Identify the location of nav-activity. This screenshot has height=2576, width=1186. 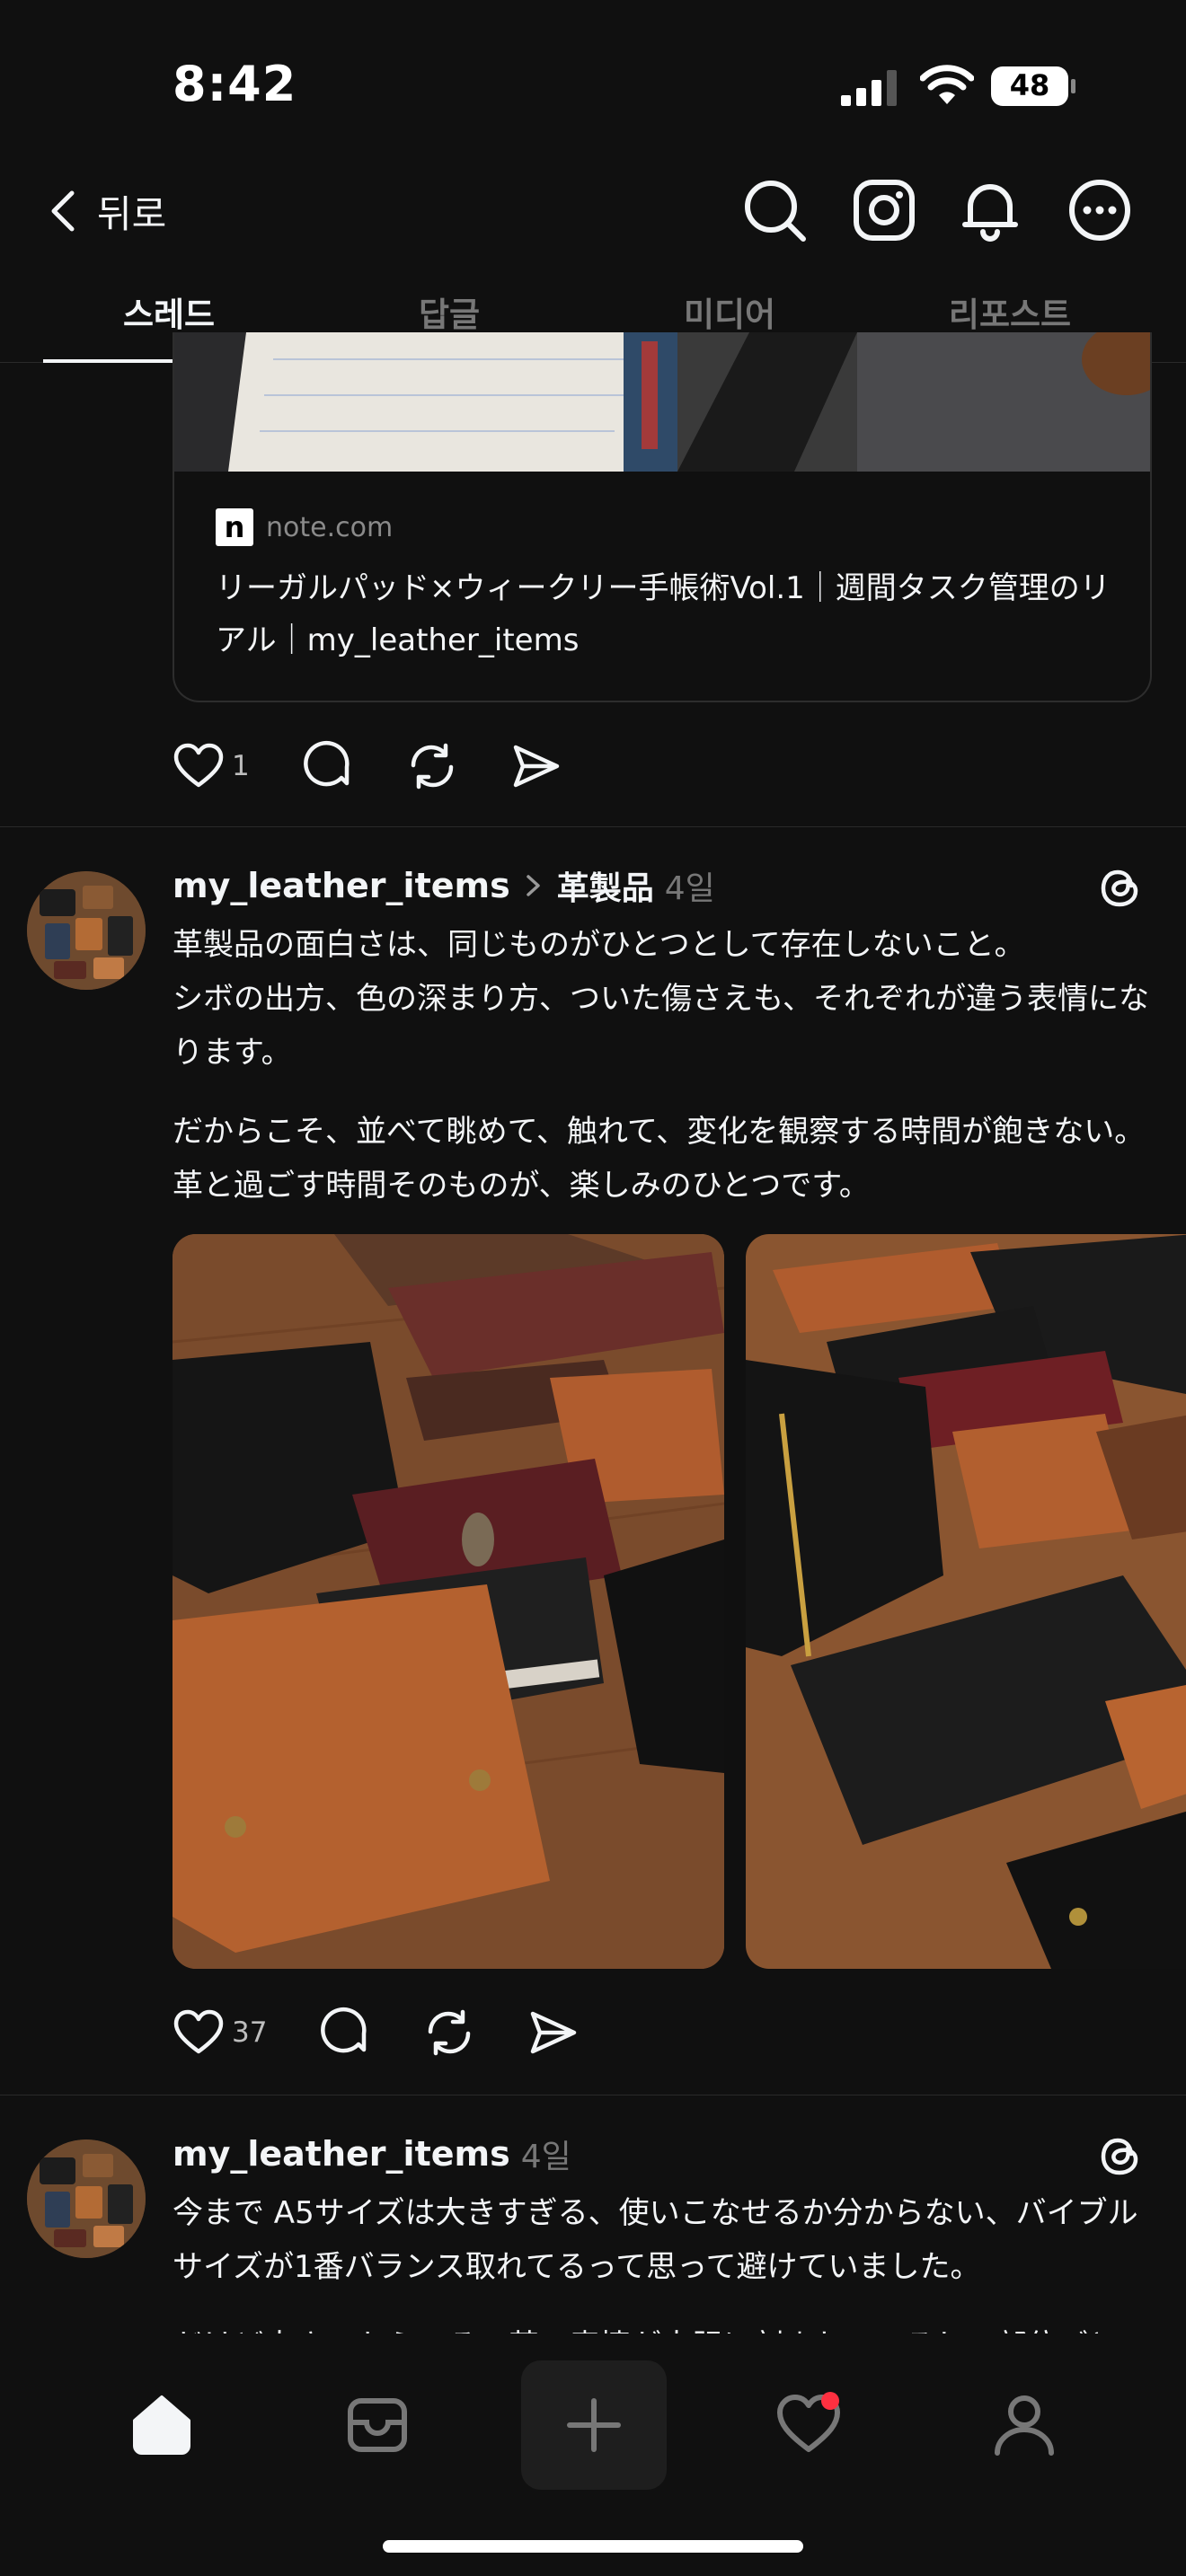
(809, 2424).